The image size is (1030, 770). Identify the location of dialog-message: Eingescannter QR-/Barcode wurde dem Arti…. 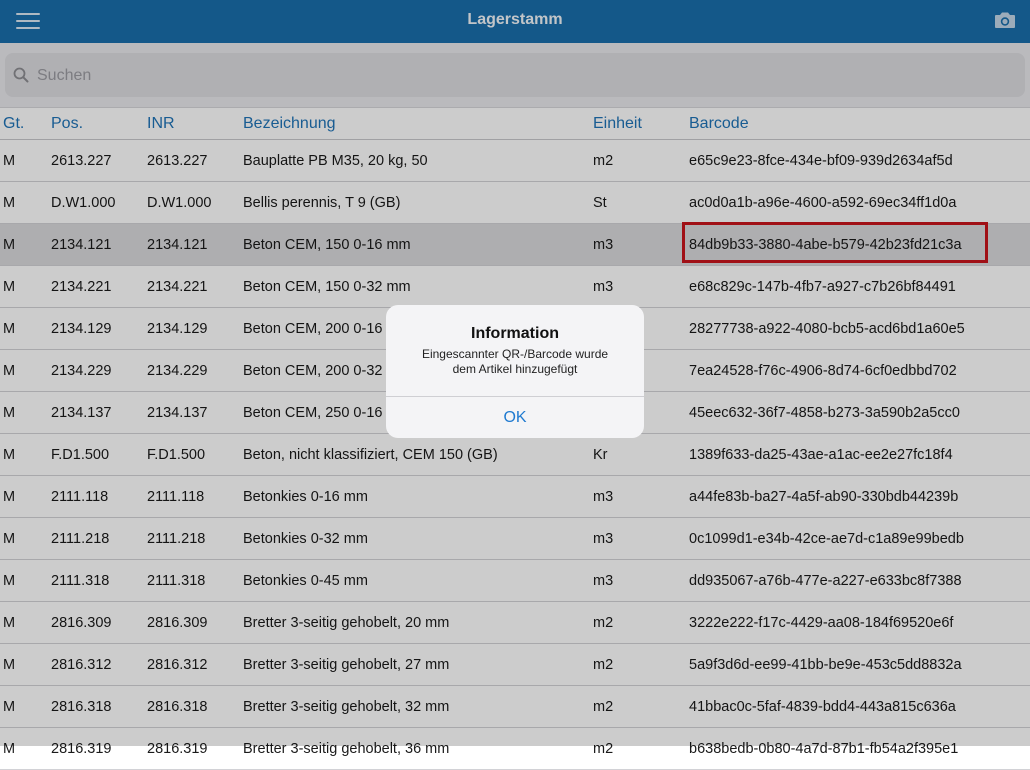
(515, 362).